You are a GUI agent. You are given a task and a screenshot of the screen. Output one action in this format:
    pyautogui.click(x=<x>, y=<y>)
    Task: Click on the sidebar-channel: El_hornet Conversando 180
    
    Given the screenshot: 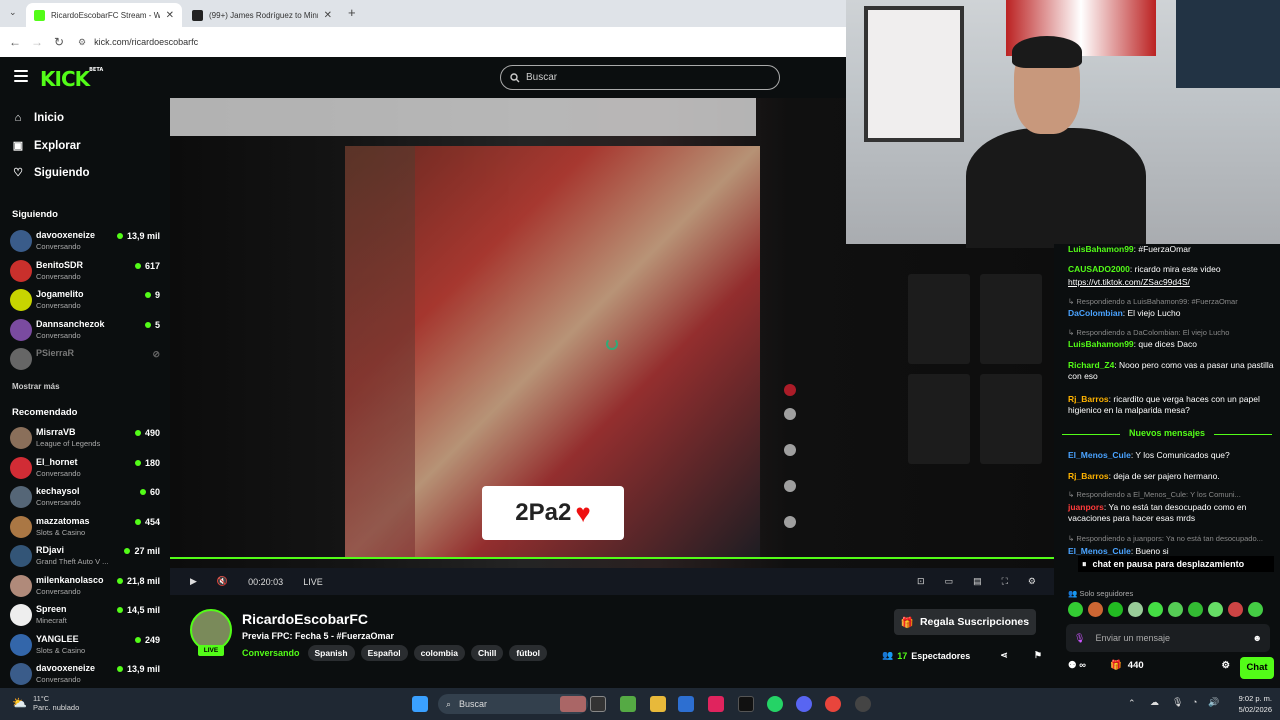 What is the action you would take?
    pyautogui.click(x=85, y=469)
    